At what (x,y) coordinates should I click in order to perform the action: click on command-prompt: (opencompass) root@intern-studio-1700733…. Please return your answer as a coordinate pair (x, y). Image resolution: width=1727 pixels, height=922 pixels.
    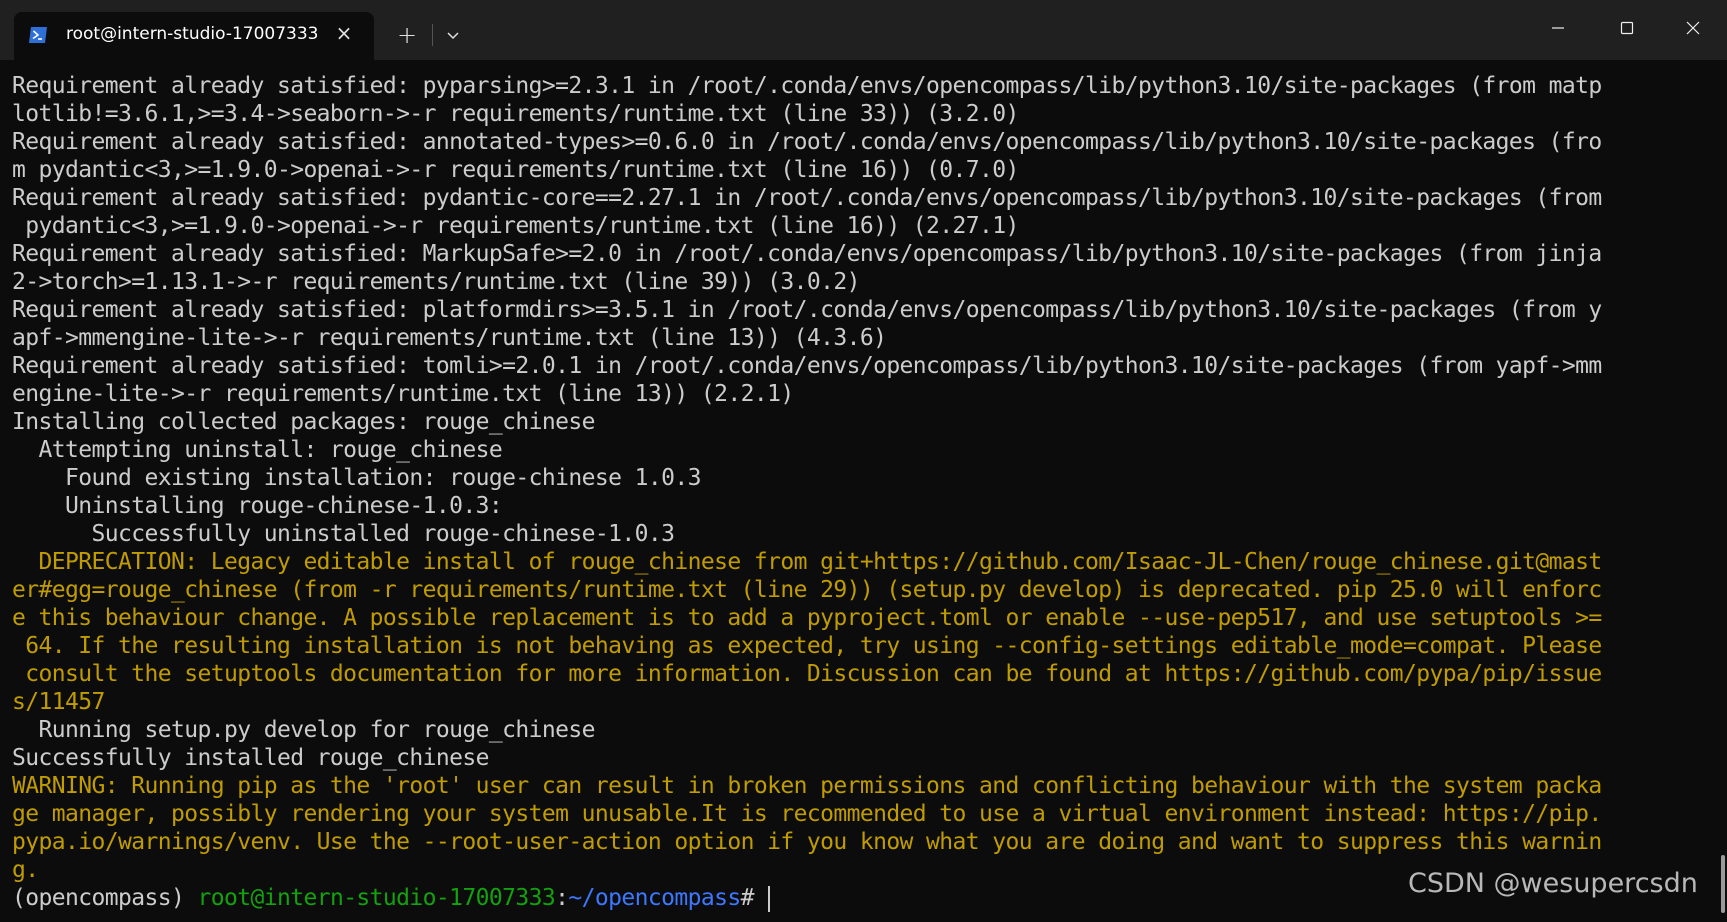
    Looking at the image, I should click on (807, 898).